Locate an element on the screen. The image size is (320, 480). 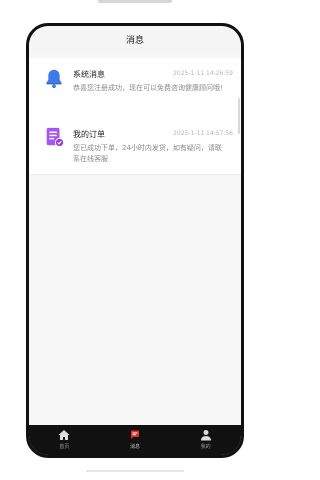
message-time: 2025-1-11 14:57:56 is located at coordinates (203, 133).